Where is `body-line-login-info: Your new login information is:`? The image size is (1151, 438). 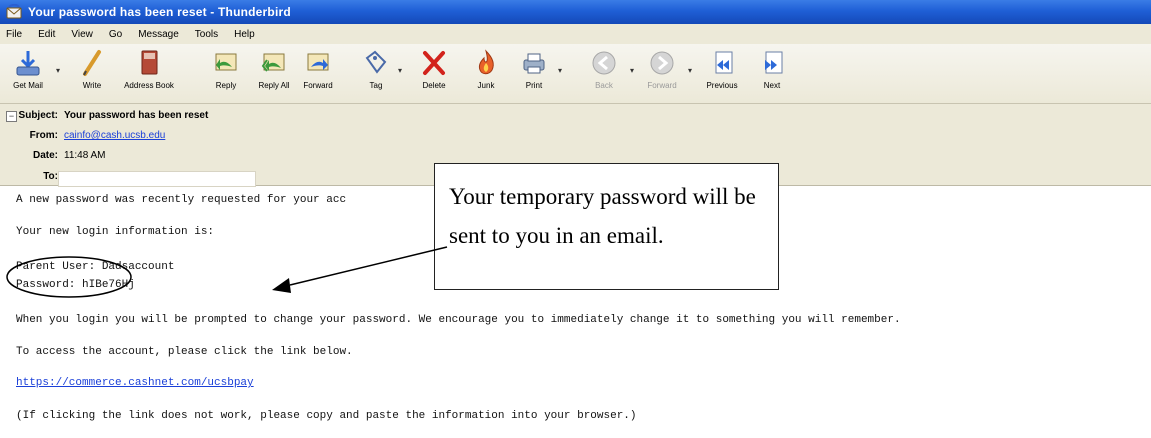 body-line-login-info: Your new login information is: is located at coordinates (115, 232).